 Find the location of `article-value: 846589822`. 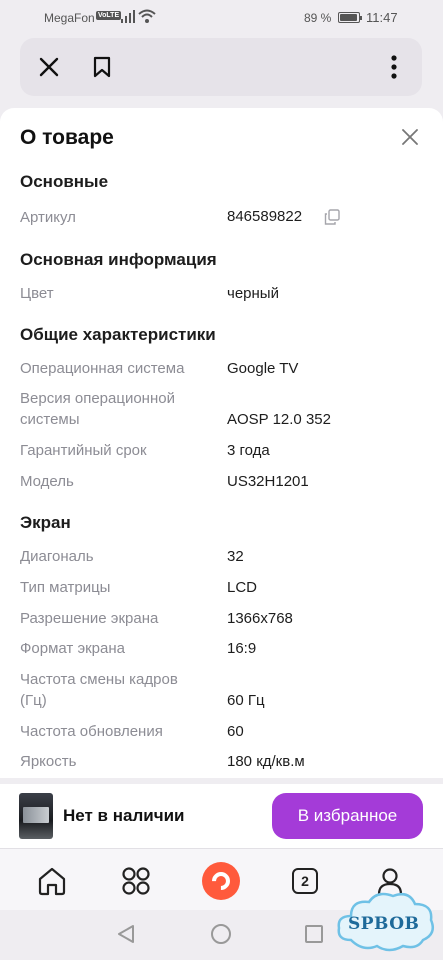

article-value: 846589822 is located at coordinates (265, 216).